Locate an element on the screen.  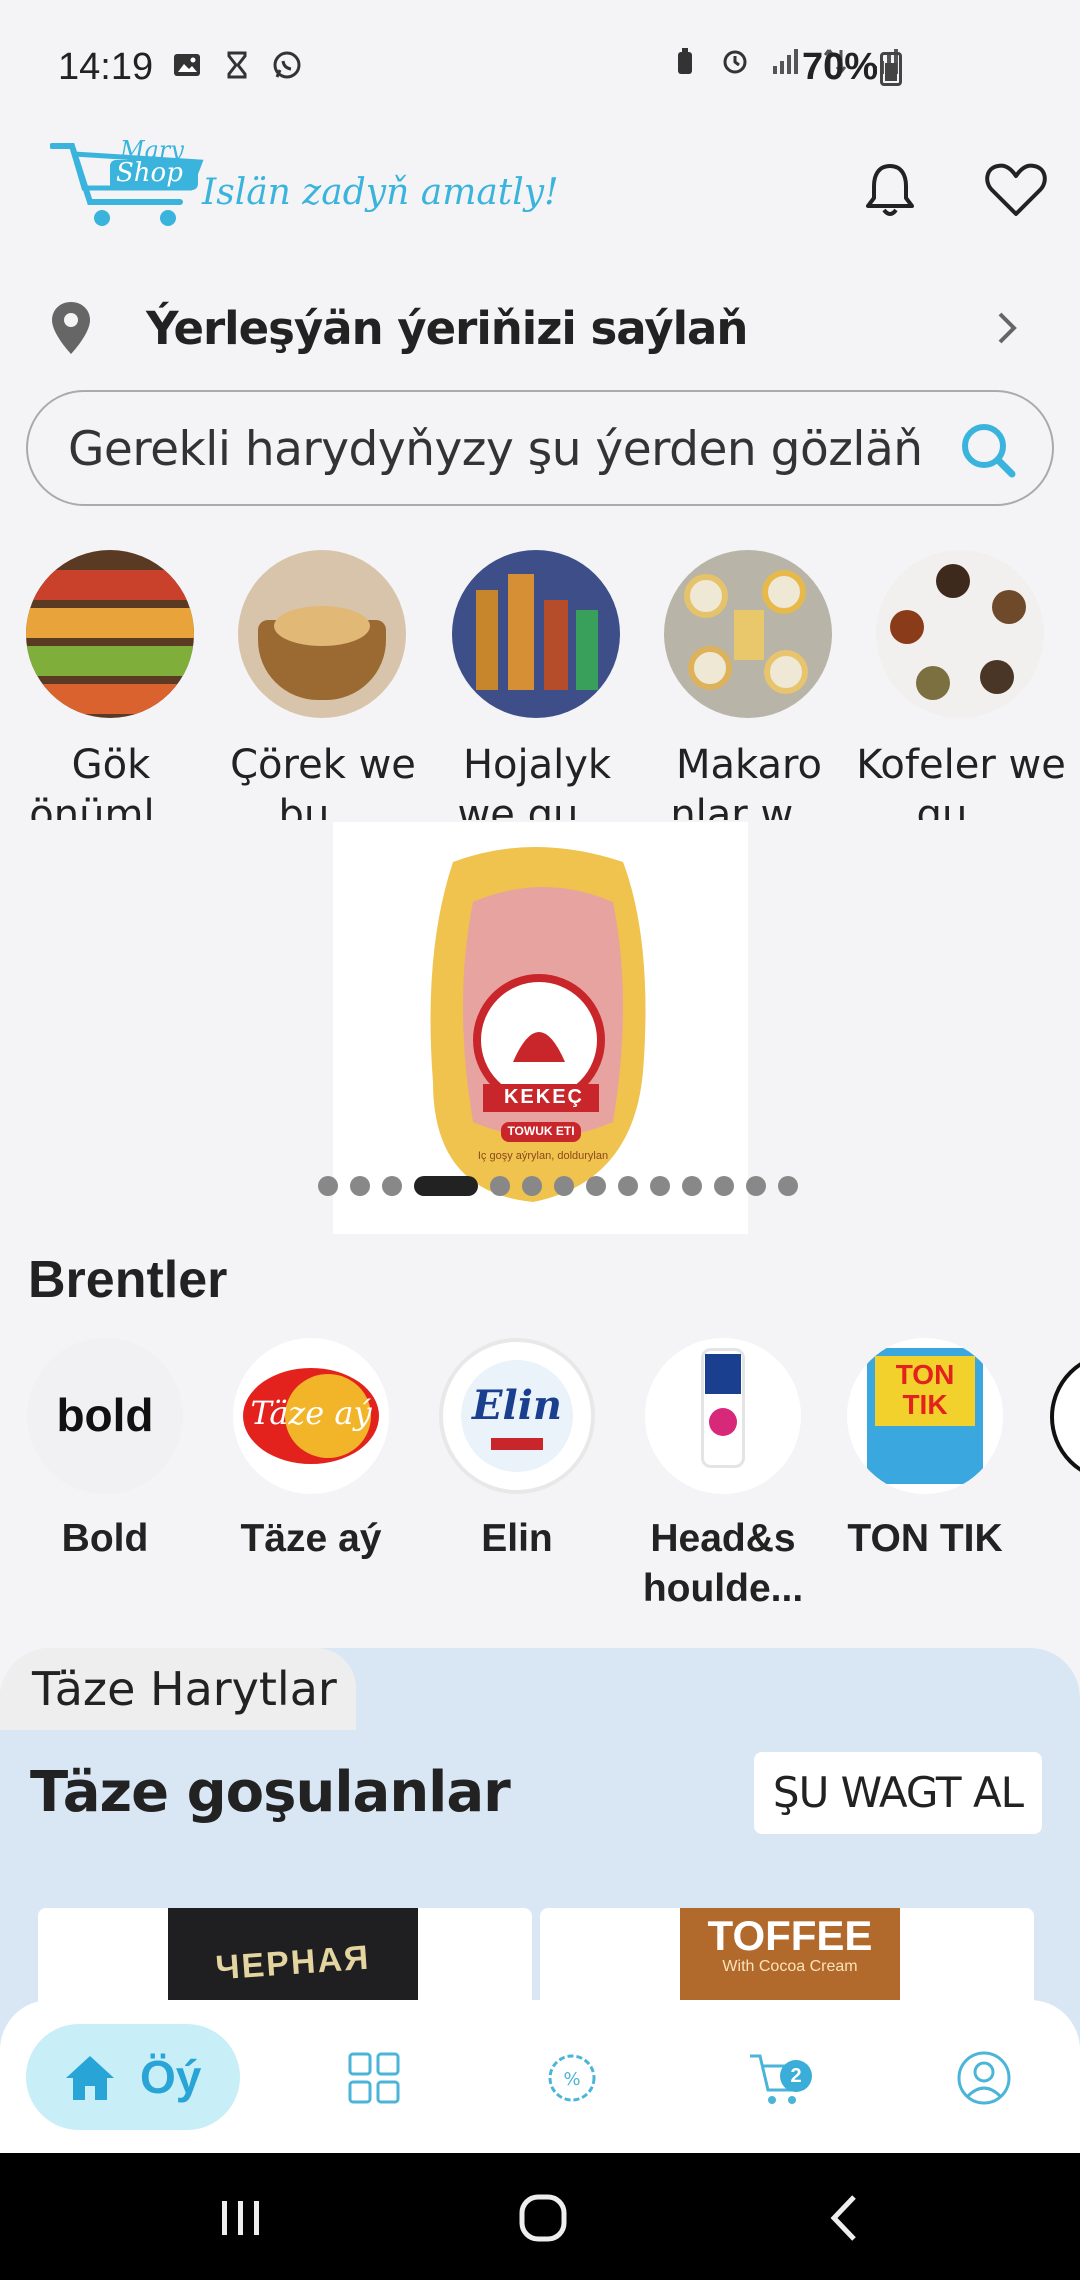
status-time: 14:19 is located at coordinates (106, 67).